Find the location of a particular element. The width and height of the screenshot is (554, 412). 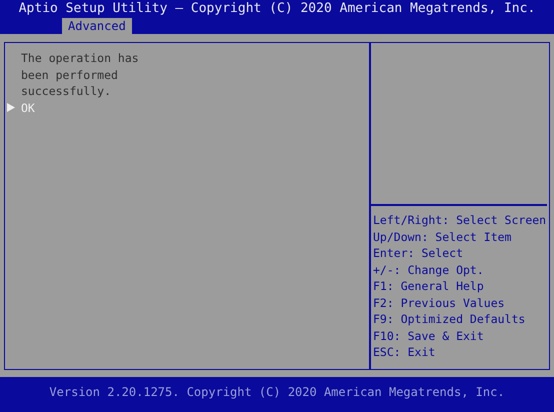

message-text: successfully. is located at coordinates (66, 91).